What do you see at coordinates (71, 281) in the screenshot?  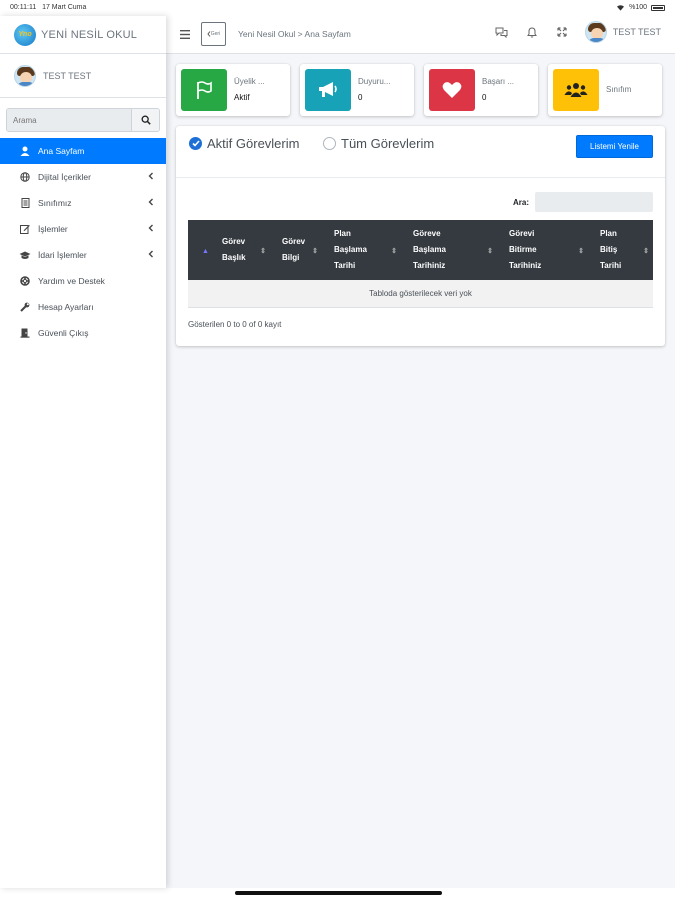 I see `sidebar-item-label: Yardım ve Destek` at bounding box center [71, 281].